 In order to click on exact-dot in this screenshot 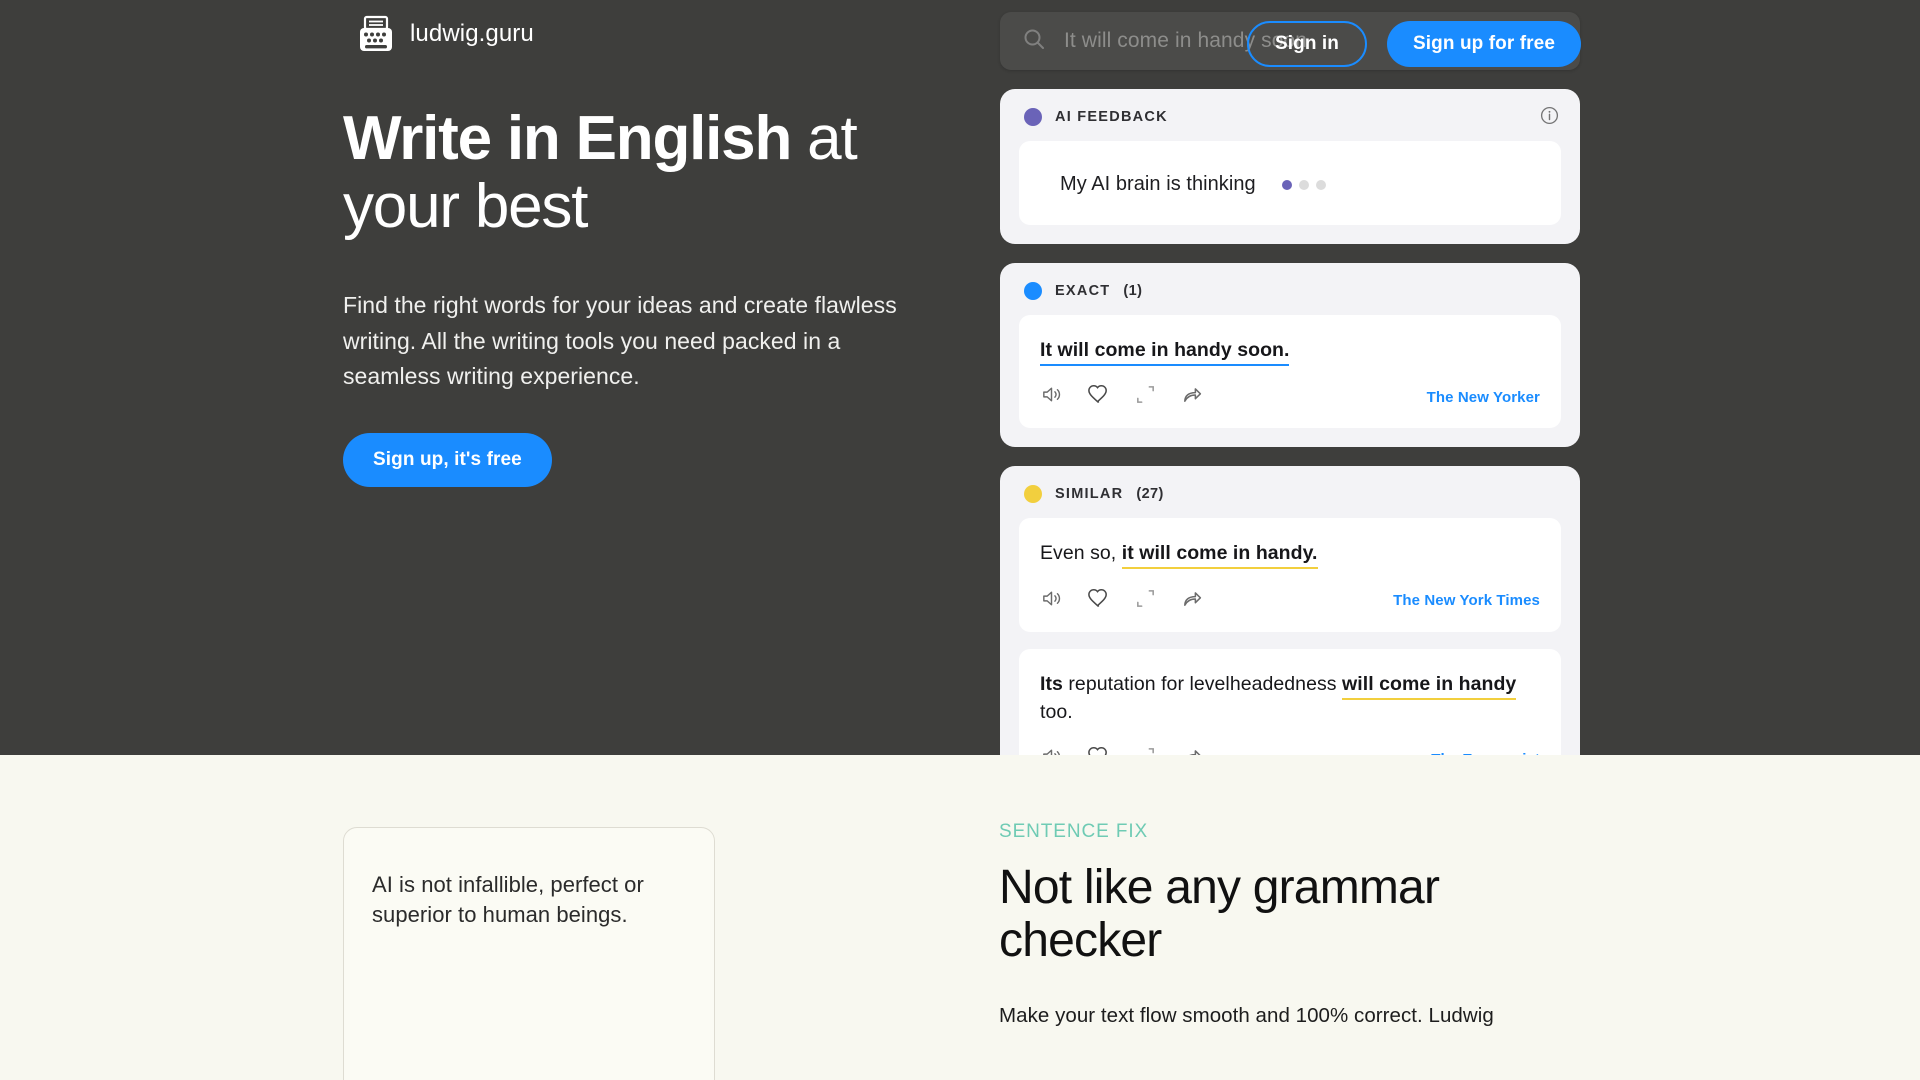, I will do `click(1033, 291)`.